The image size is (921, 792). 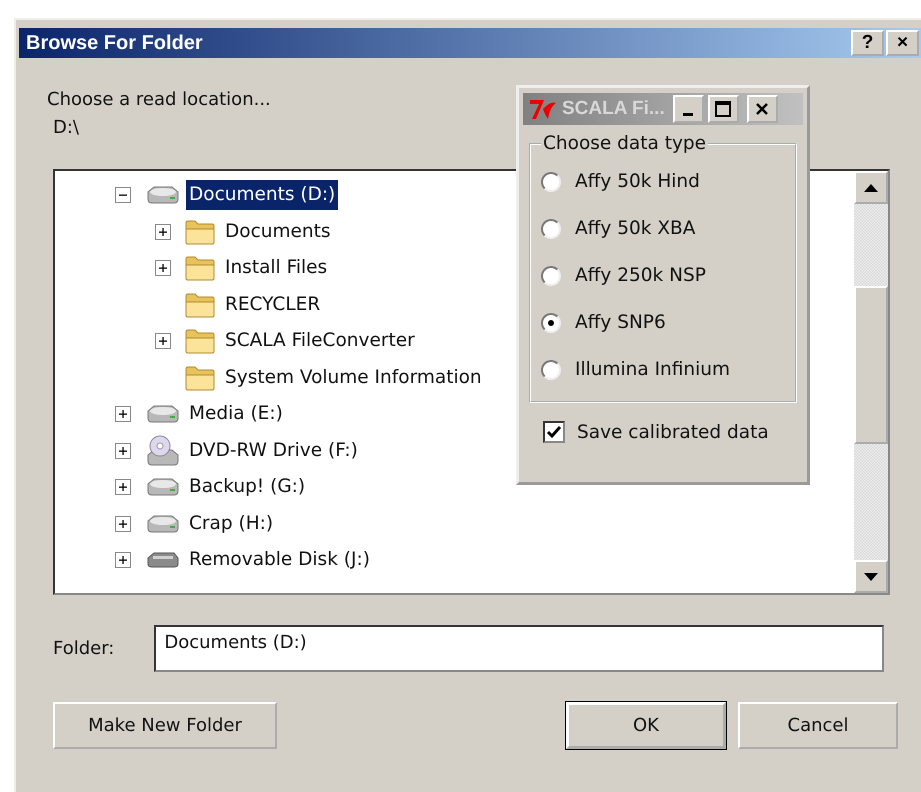 What do you see at coordinates (276, 268) in the screenshot?
I see `tree-item: Install Files` at bounding box center [276, 268].